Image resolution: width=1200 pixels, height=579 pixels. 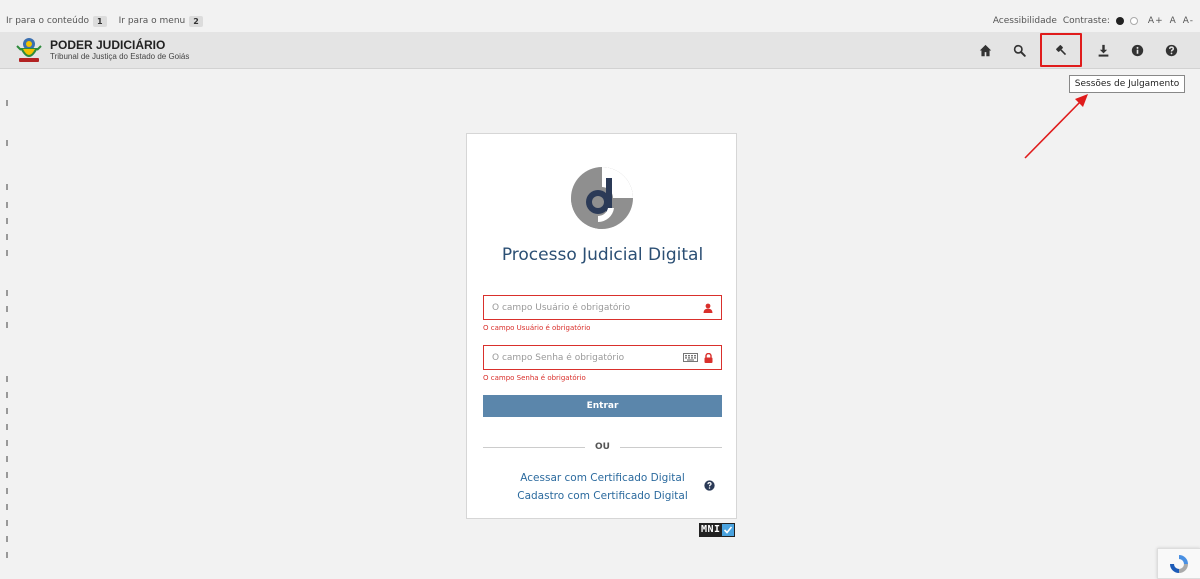 I want to click on user-icon, so click(x=708, y=308).